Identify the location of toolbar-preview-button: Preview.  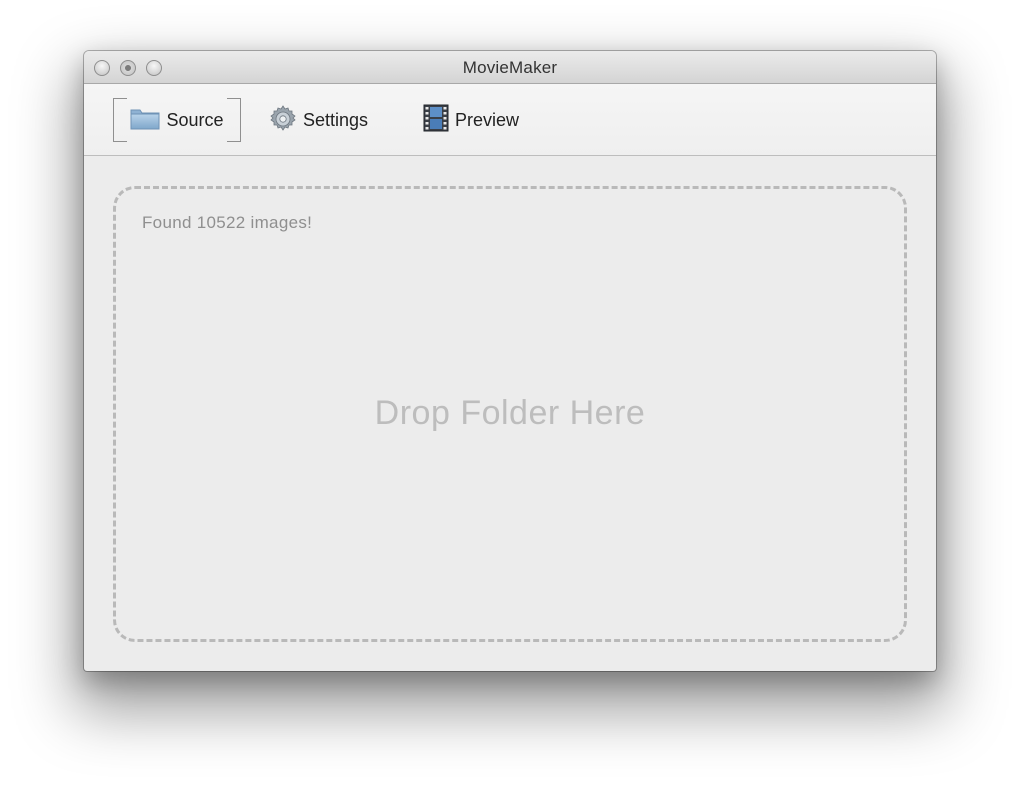
(471, 120).